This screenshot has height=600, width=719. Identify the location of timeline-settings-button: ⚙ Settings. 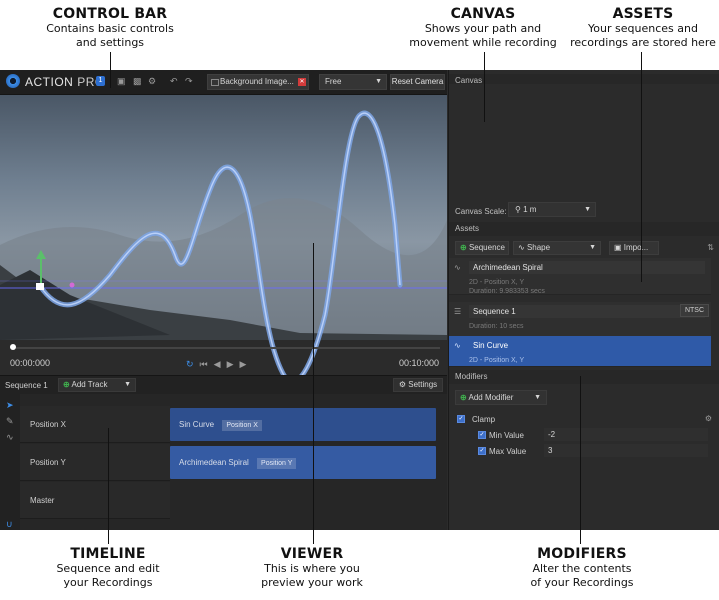
(418, 385).